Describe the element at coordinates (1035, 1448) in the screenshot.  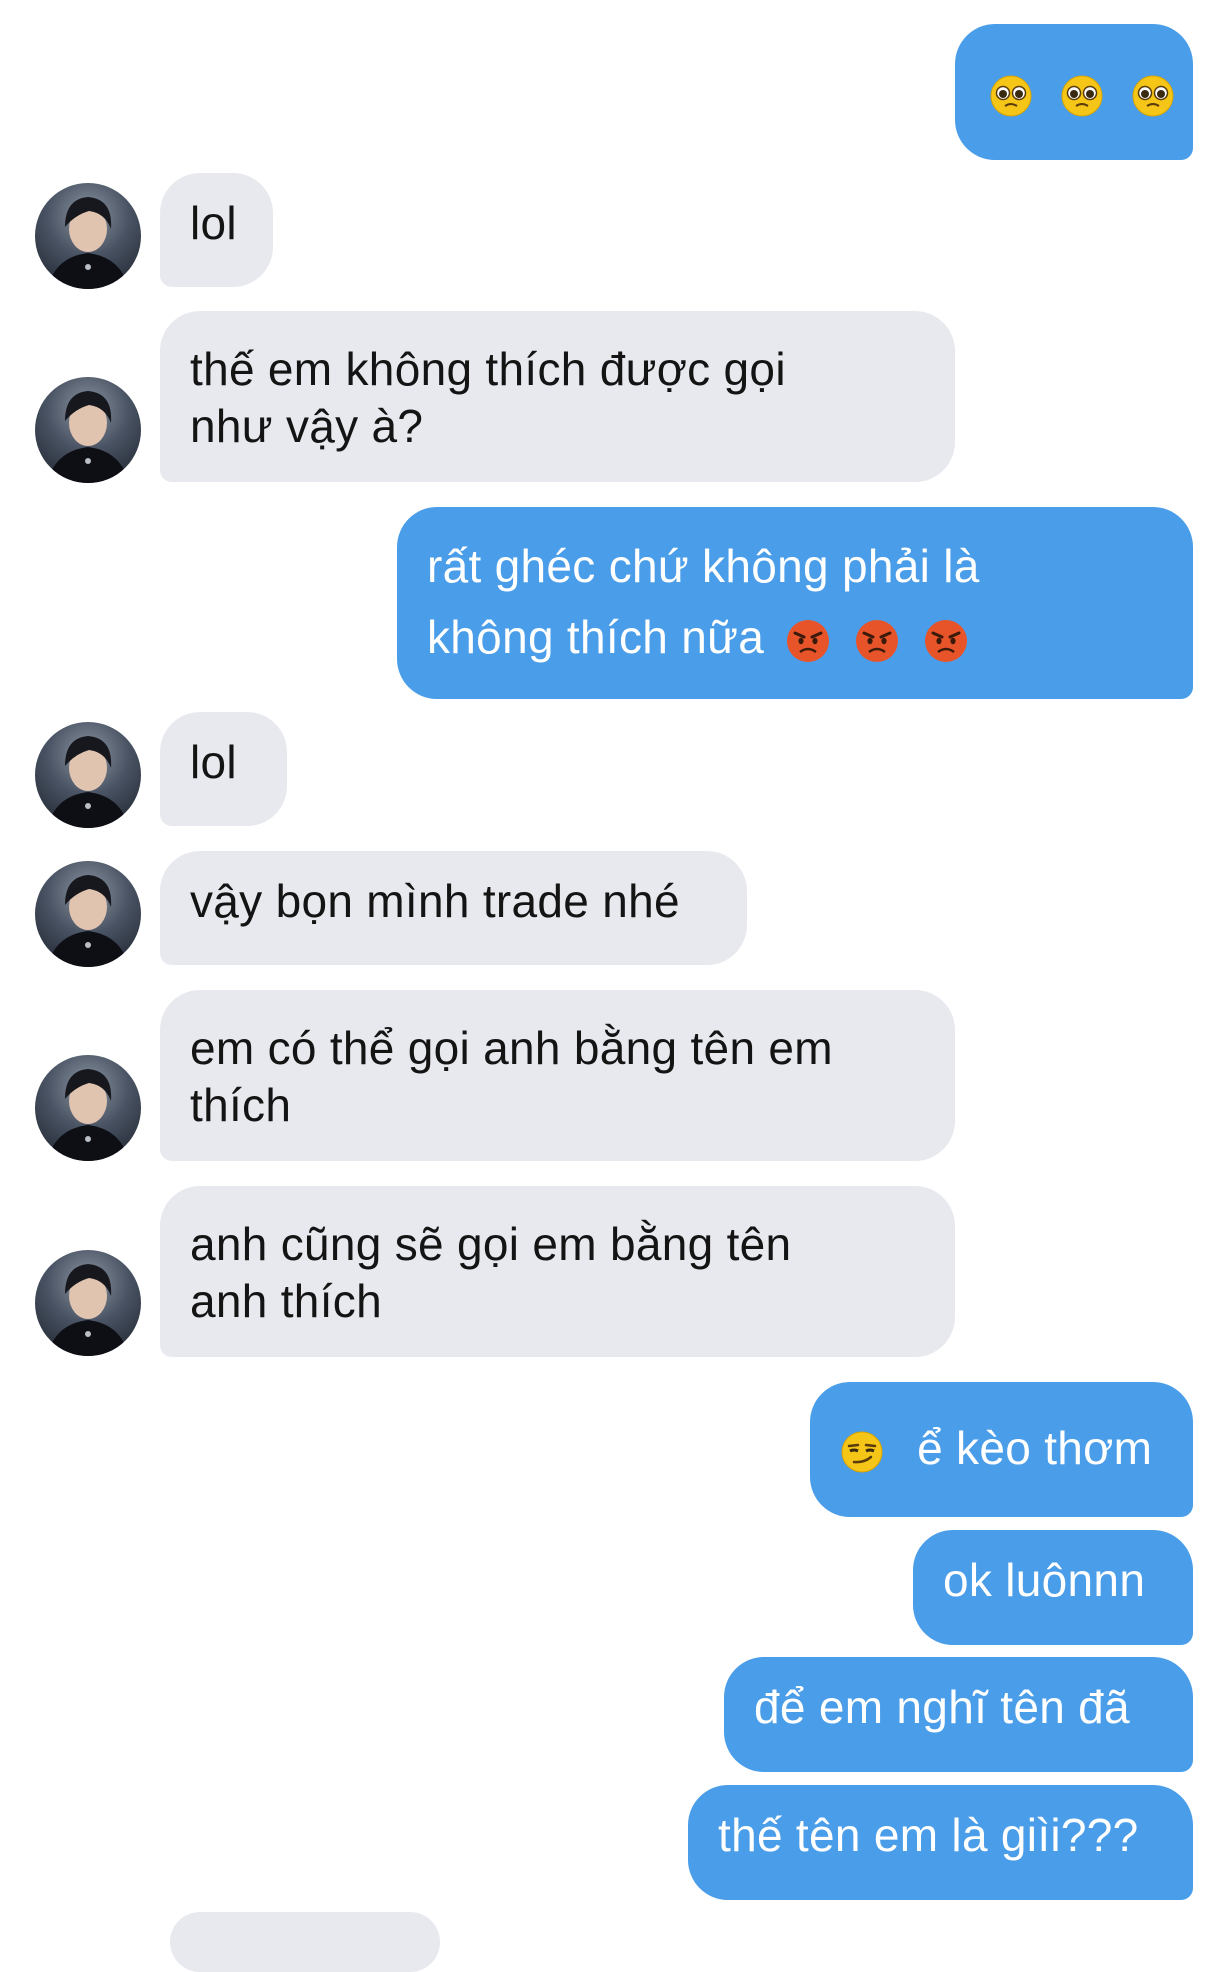
I see `message-text: ể kèo thơm` at that location.